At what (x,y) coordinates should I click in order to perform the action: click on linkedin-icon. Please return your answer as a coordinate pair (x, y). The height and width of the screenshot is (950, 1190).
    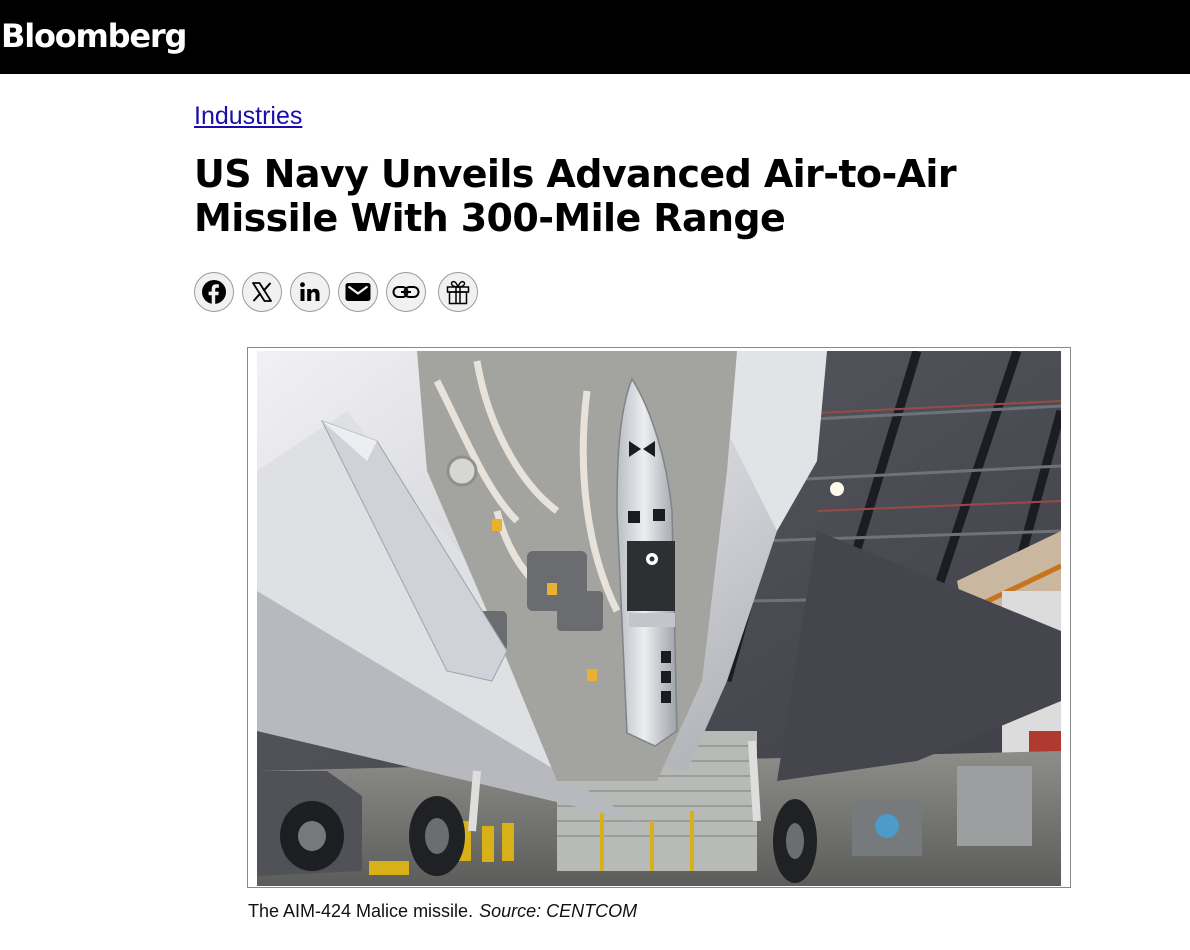
    Looking at the image, I should click on (310, 291).